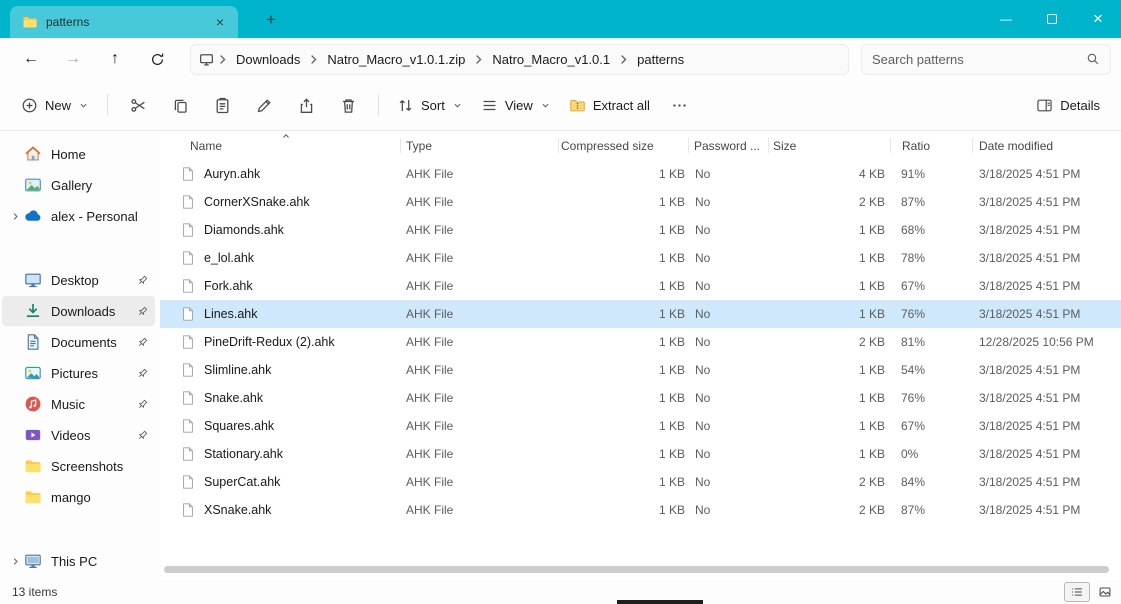 The height and width of the screenshot is (604, 1121). Describe the element at coordinates (78, 466) in the screenshot. I see `sidebar-item-screenshots: Screenshots` at that location.